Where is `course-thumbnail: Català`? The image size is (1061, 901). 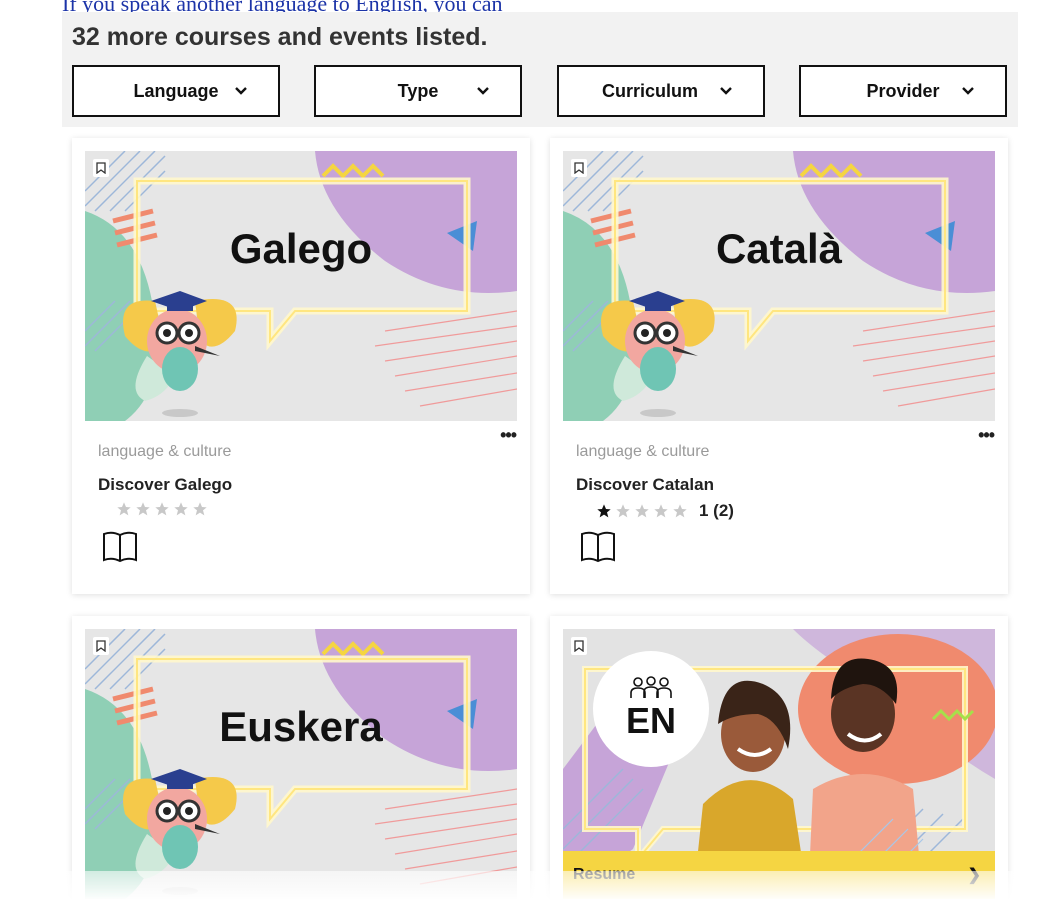 course-thumbnail: Català is located at coordinates (779, 286).